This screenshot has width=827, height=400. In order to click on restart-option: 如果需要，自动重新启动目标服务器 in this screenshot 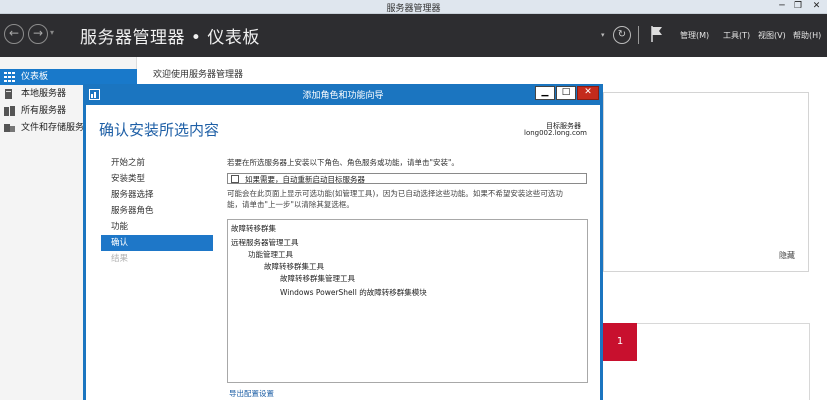, I will do `click(407, 178)`.